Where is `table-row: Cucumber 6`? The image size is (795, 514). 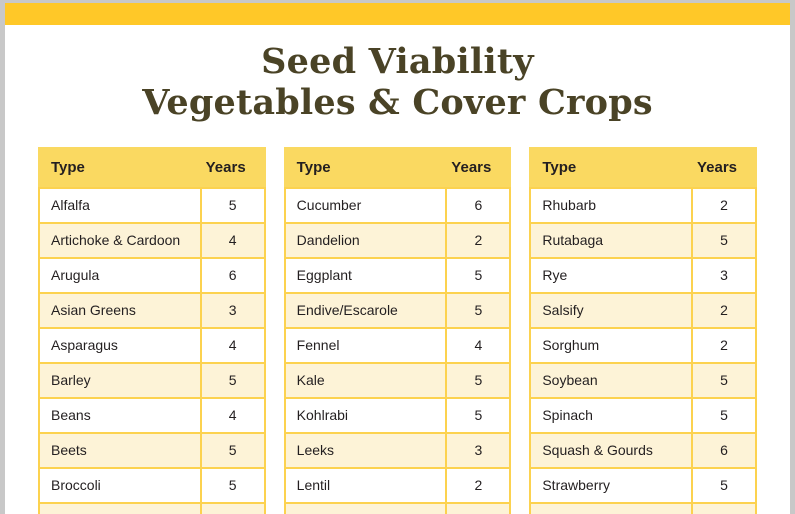 table-row: Cucumber 6 is located at coordinates (397, 205).